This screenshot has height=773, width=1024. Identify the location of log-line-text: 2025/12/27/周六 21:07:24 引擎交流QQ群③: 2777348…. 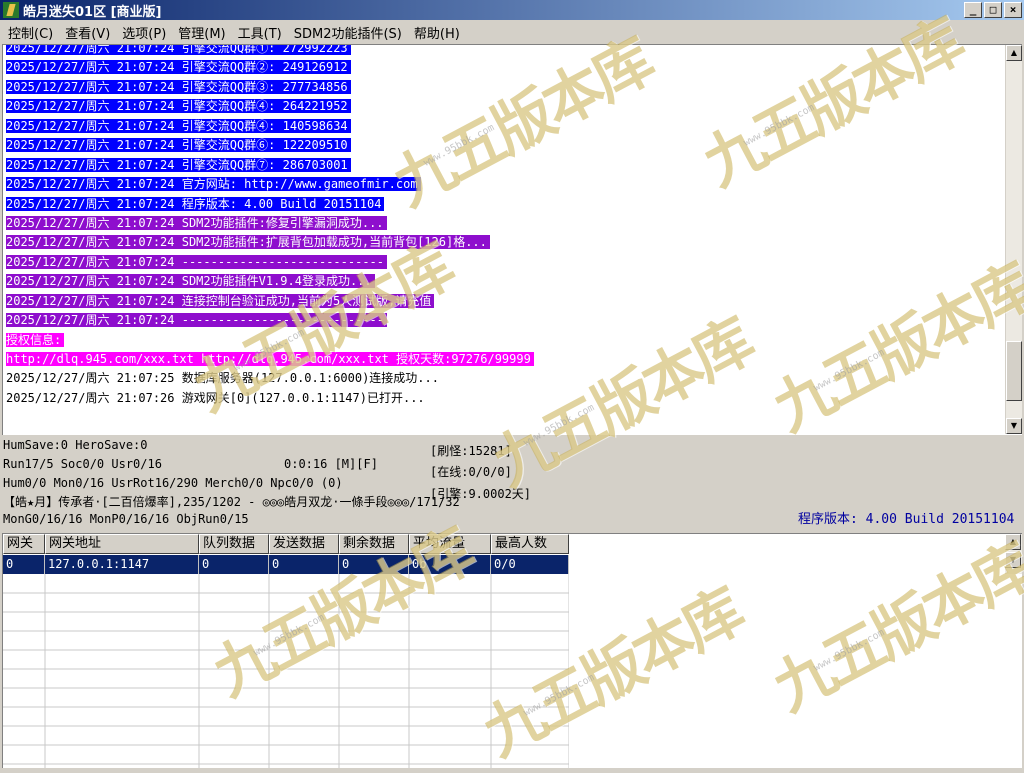
(178, 86).